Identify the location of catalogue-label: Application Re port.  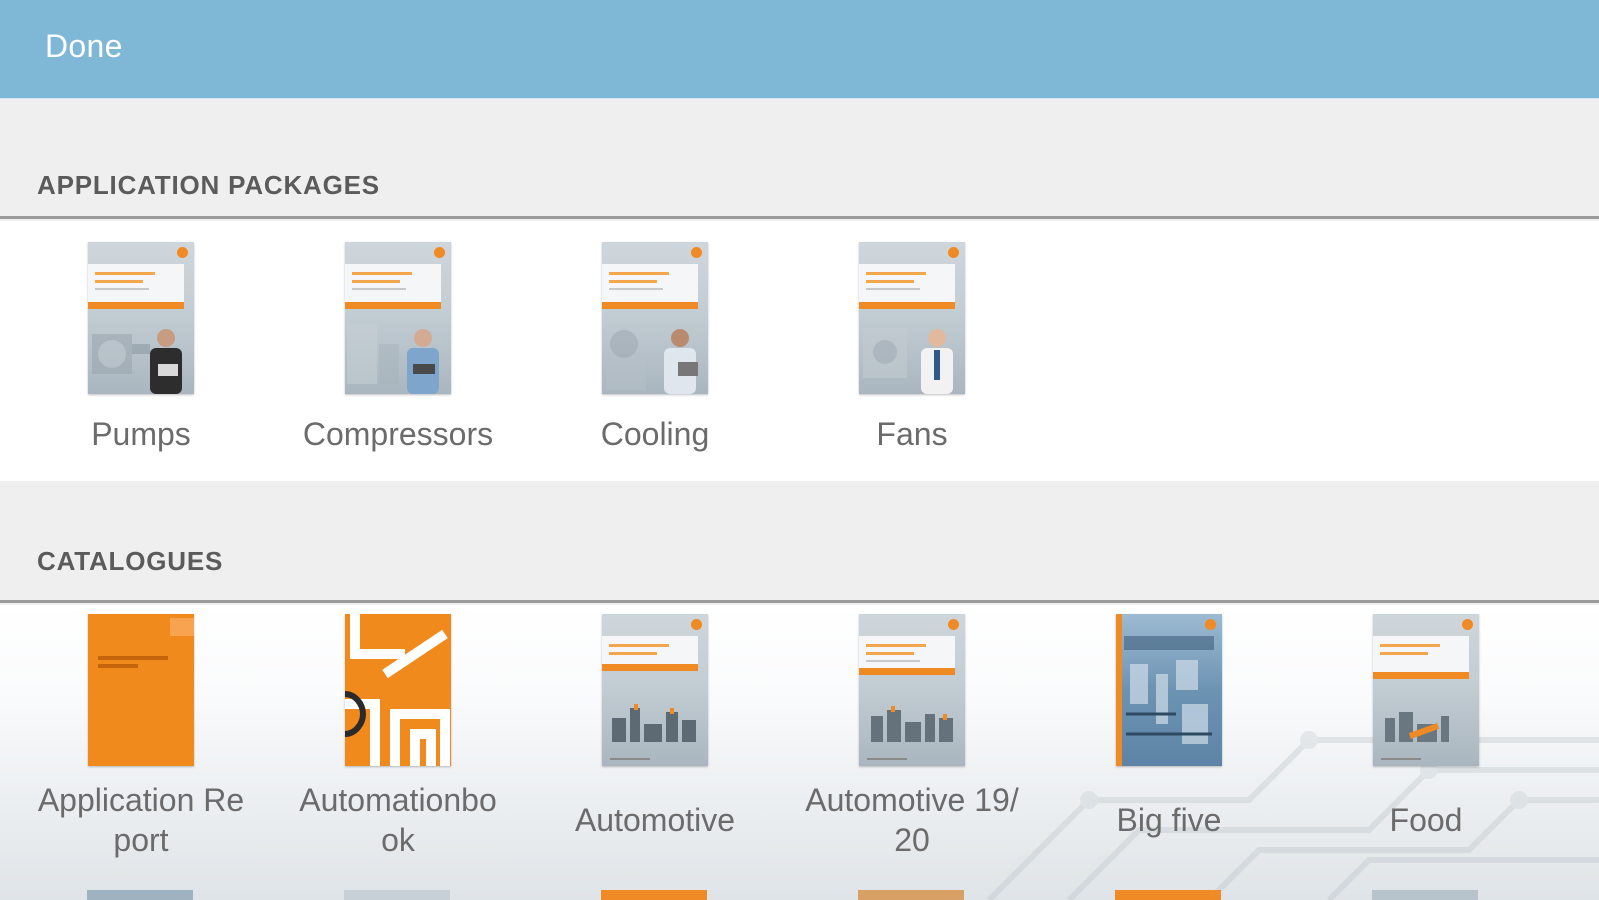
(141, 820).